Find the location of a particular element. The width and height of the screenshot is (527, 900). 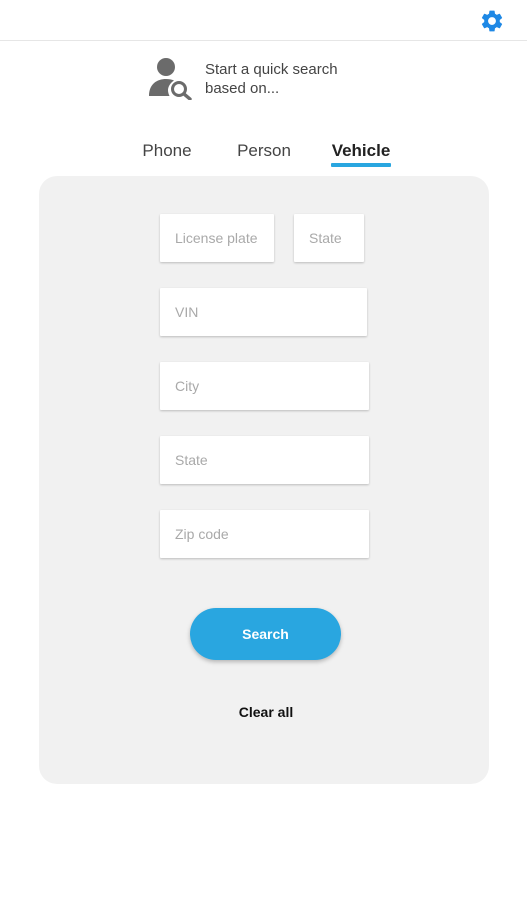

state-input is located at coordinates (264, 460).